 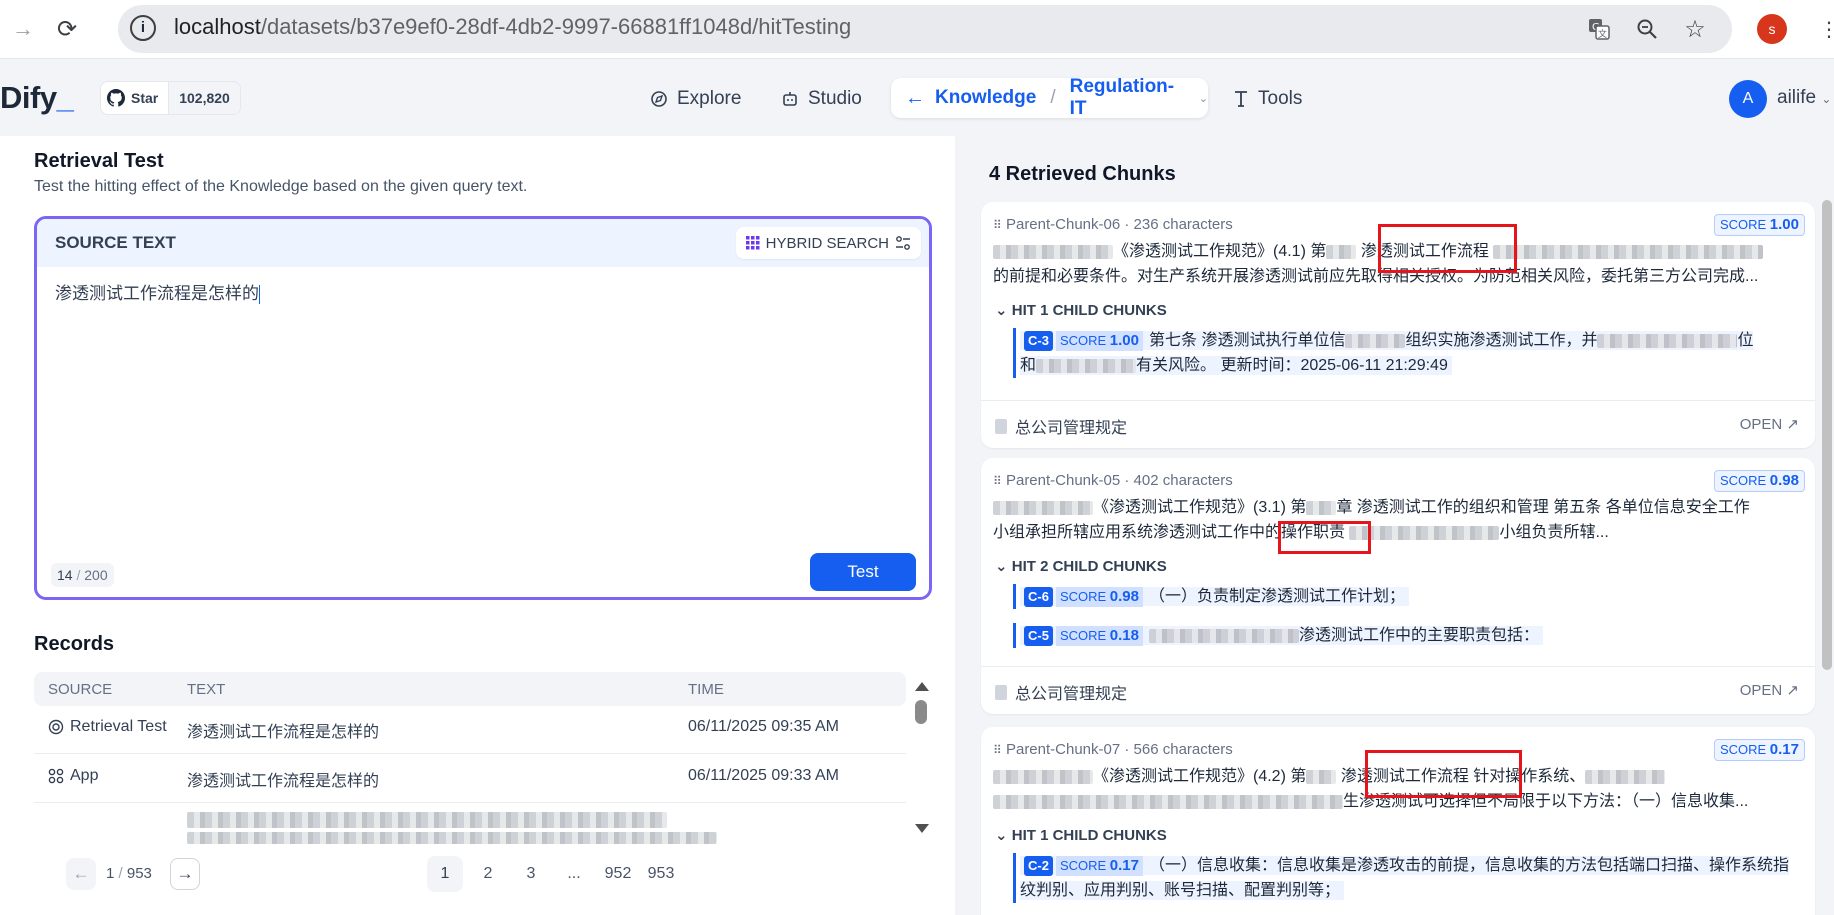 What do you see at coordinates (1113, 224) in the screenshot?
I see `chunk-meta: ⠿ Parent-Chunk-06 · 236 characters` at bounding box center [1113, 224].